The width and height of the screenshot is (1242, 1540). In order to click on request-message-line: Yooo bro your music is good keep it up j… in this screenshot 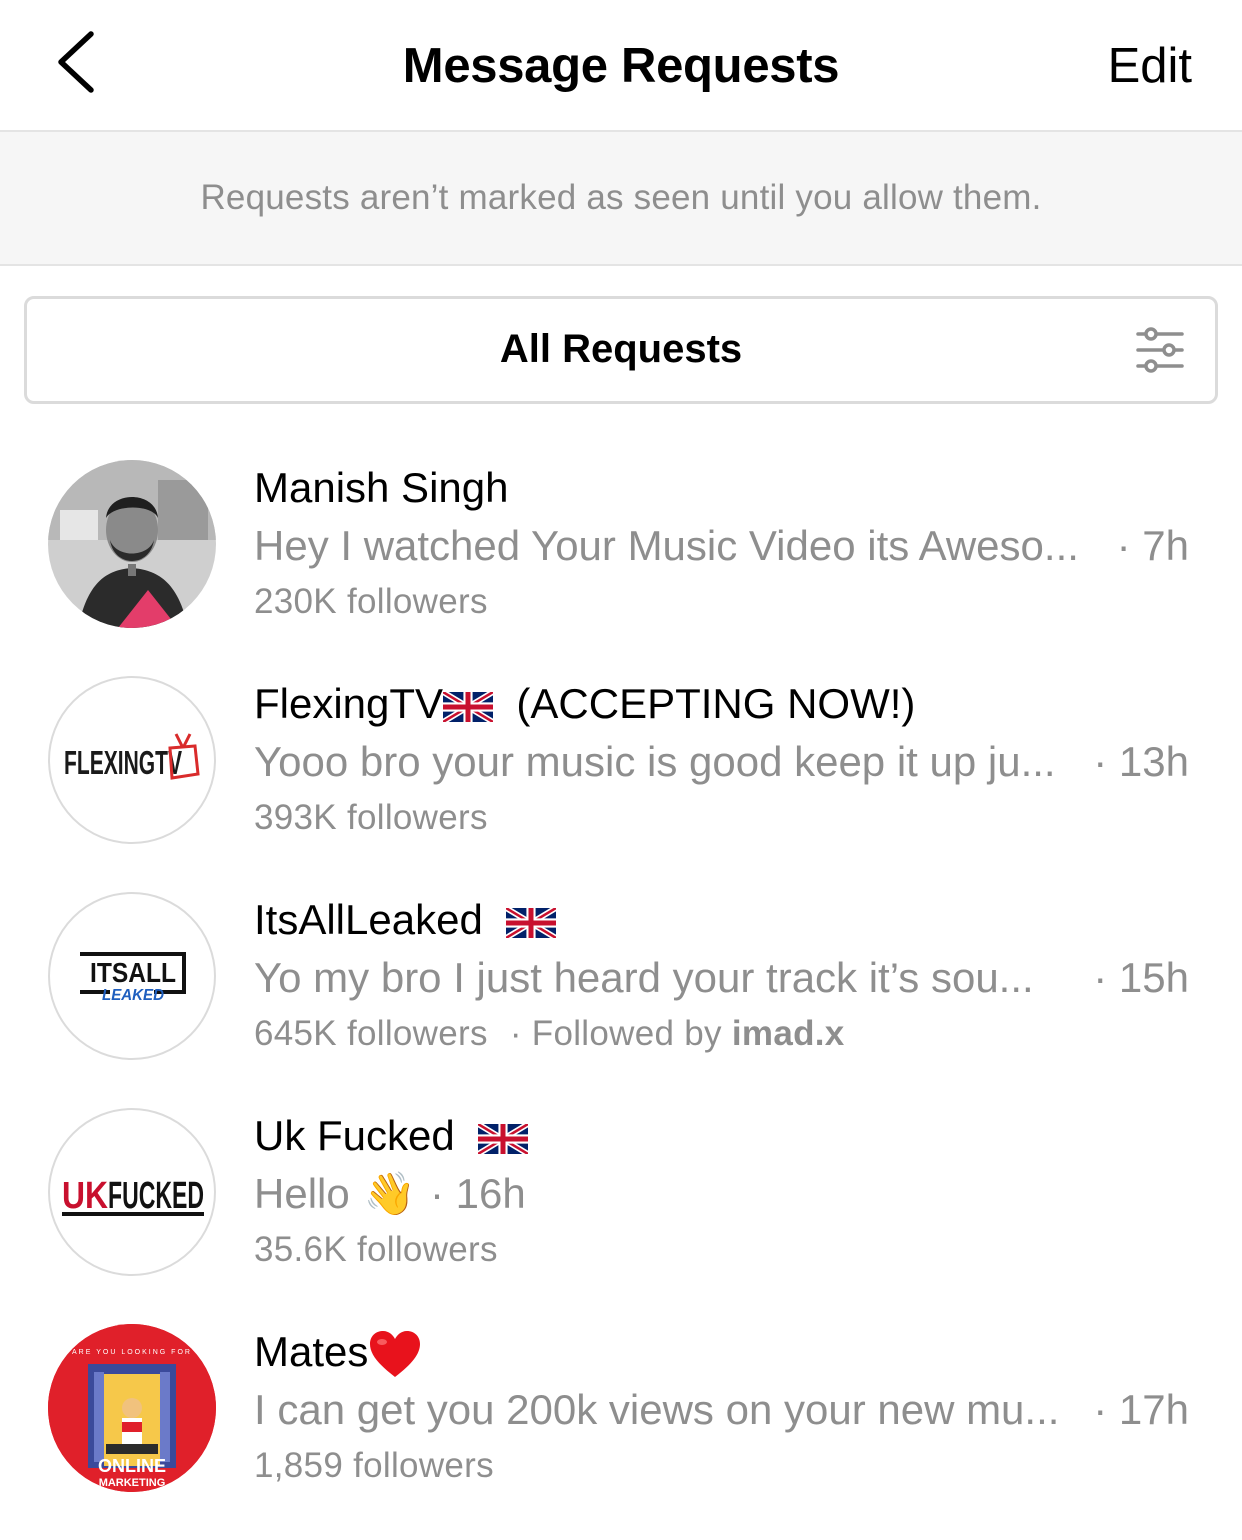, I will do `click(721, 762)`.